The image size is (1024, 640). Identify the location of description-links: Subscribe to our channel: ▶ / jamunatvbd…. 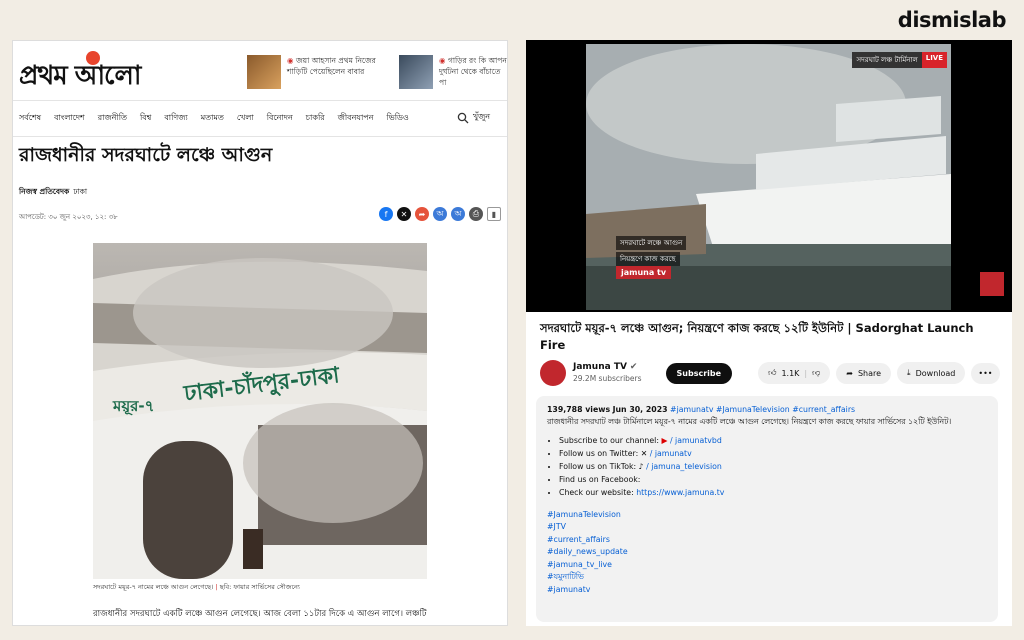
(773, 467).